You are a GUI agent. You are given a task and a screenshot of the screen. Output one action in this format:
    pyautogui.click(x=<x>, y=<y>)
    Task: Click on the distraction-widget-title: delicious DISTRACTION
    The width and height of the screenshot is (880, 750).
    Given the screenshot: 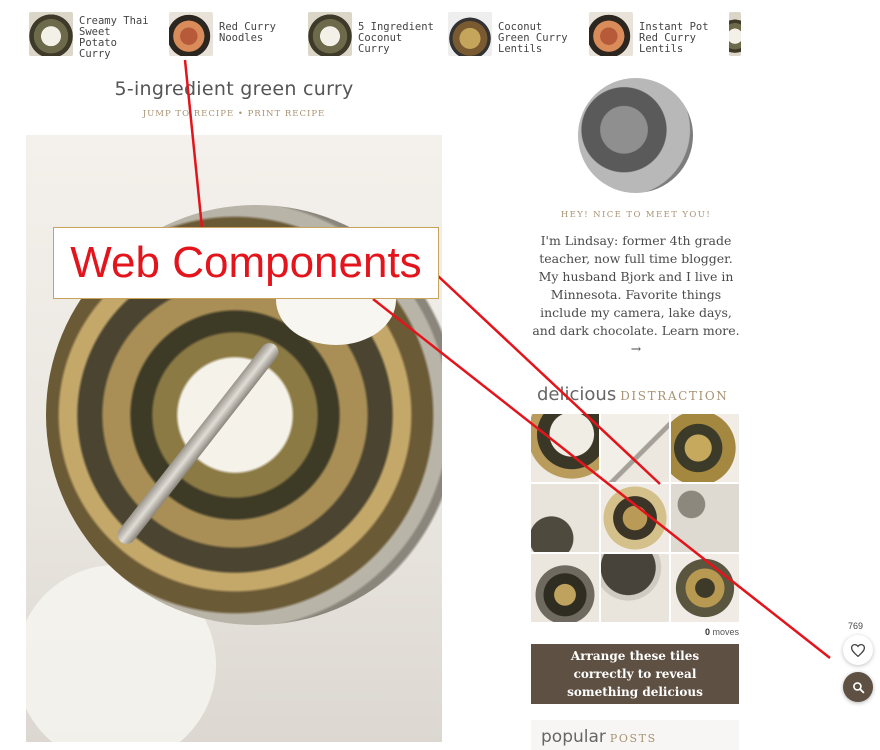 What is the action you would take?
    pyautogui.click(x=632, y=394)
    